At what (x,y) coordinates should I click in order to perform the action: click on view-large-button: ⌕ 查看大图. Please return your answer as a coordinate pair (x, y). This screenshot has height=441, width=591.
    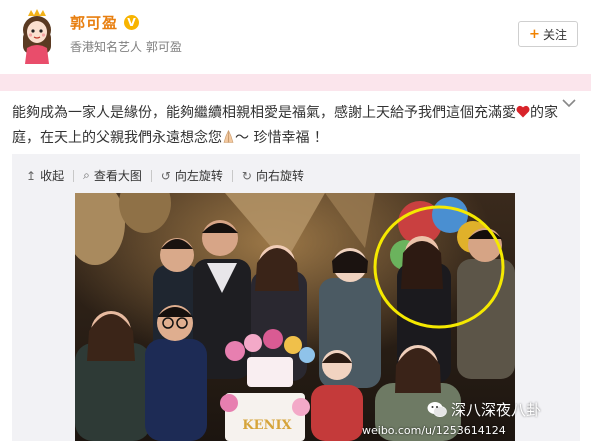
    Looking at the image, I should click on (112, 175).